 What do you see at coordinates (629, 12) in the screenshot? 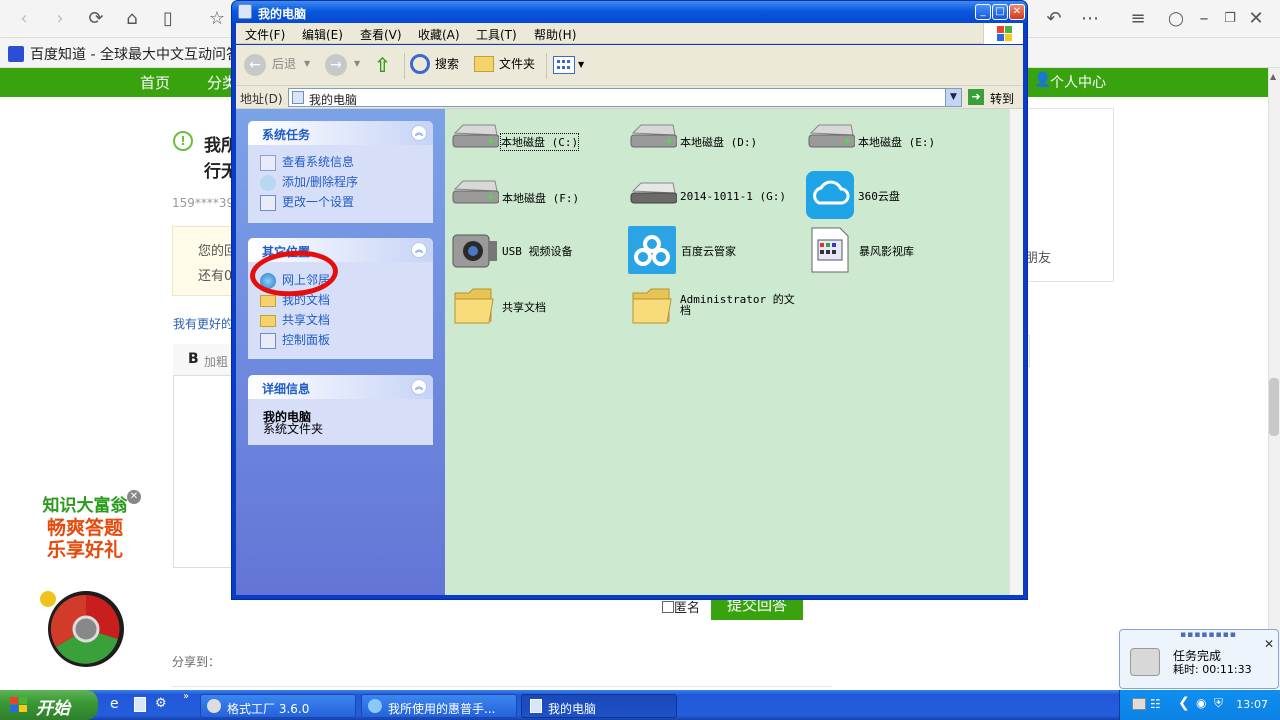
I see `explorer-titlebar: 我的电脑 _ □ ✕` at bounding box center [629, 12].